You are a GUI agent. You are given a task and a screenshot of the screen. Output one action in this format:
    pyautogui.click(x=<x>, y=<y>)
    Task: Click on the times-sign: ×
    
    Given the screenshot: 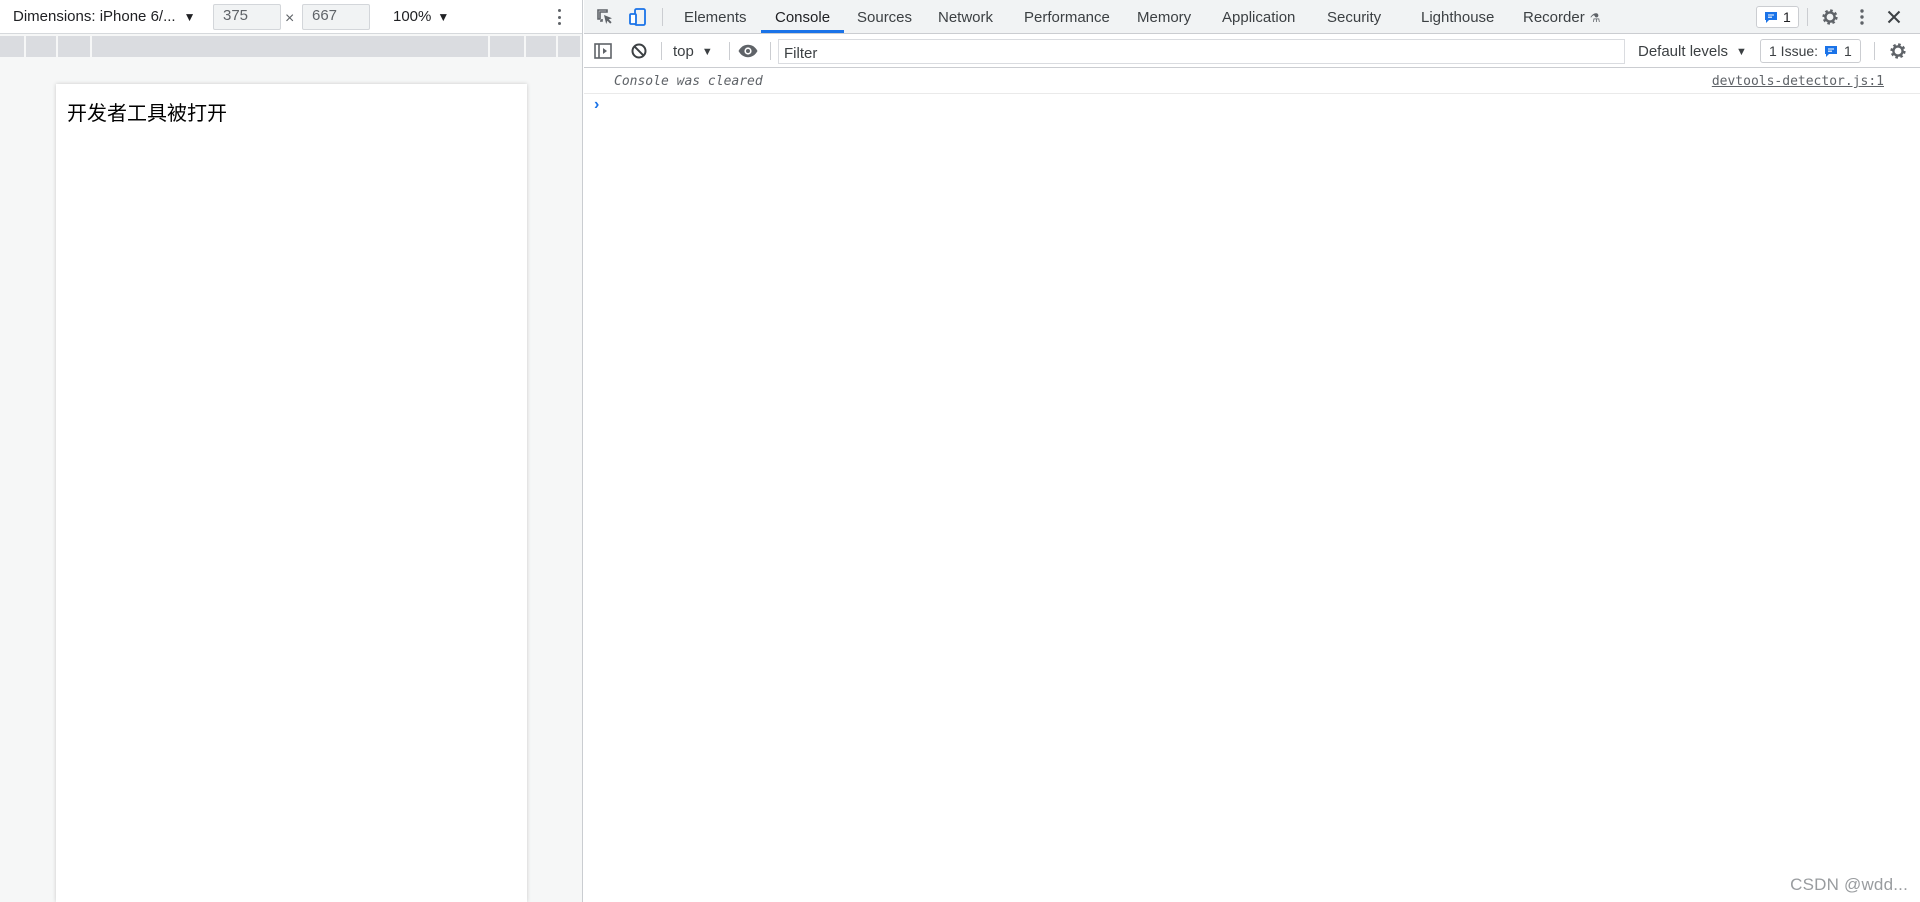 What is the action you would take?
    pyautogui.click(x=290, y=18)
    